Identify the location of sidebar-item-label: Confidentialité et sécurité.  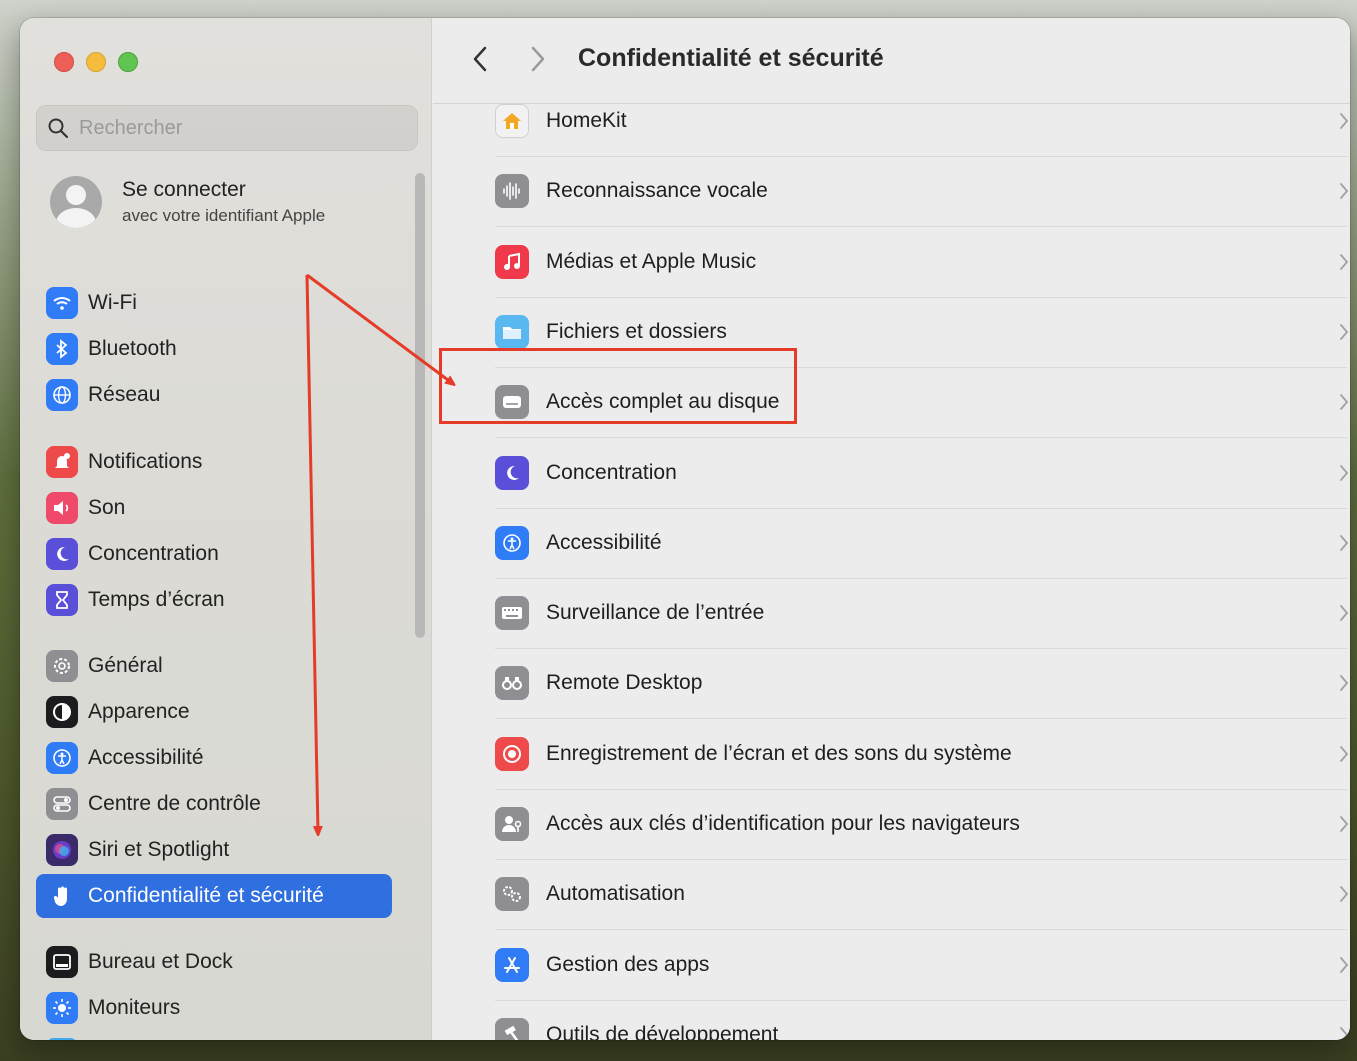
(206, 895).